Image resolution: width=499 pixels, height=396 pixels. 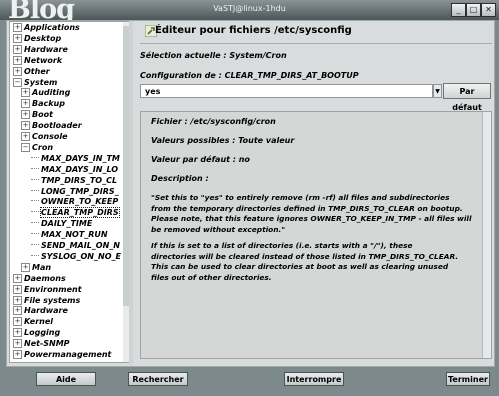 What do you see at coordinates (200, 159) in the screenshot?
I see `help-default-value: Valeur par défaut : no` at bounding box center [200, 159].